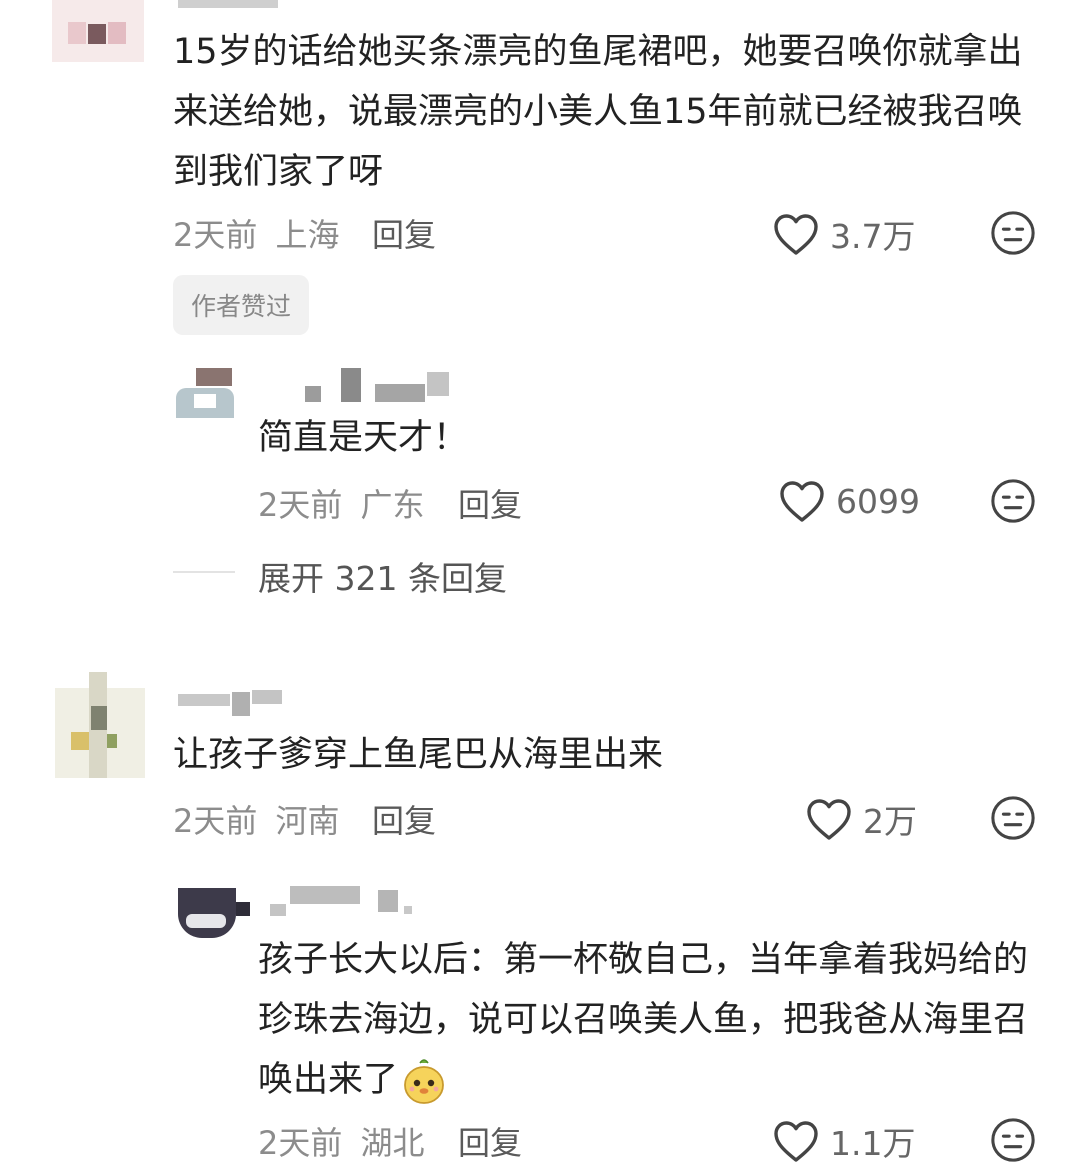  What do you see at coordinates (392, 1143) in the screenshot?
I see `reply-location: 湖北` at bounding box center [392, 1143].